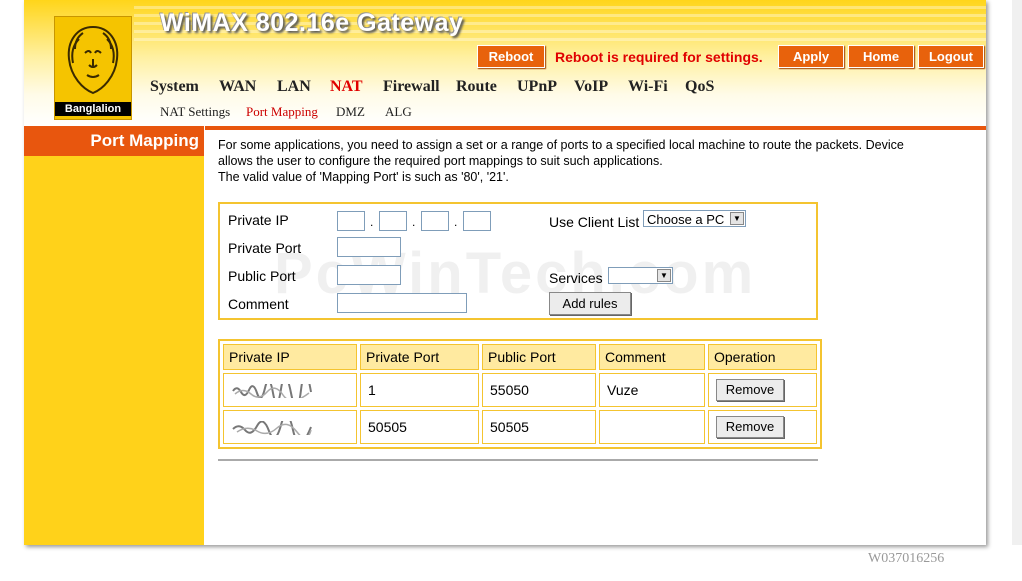 The image size is (1022, 581). I want to click on nav-wifi: Wi-Fi, so click(648, 87).